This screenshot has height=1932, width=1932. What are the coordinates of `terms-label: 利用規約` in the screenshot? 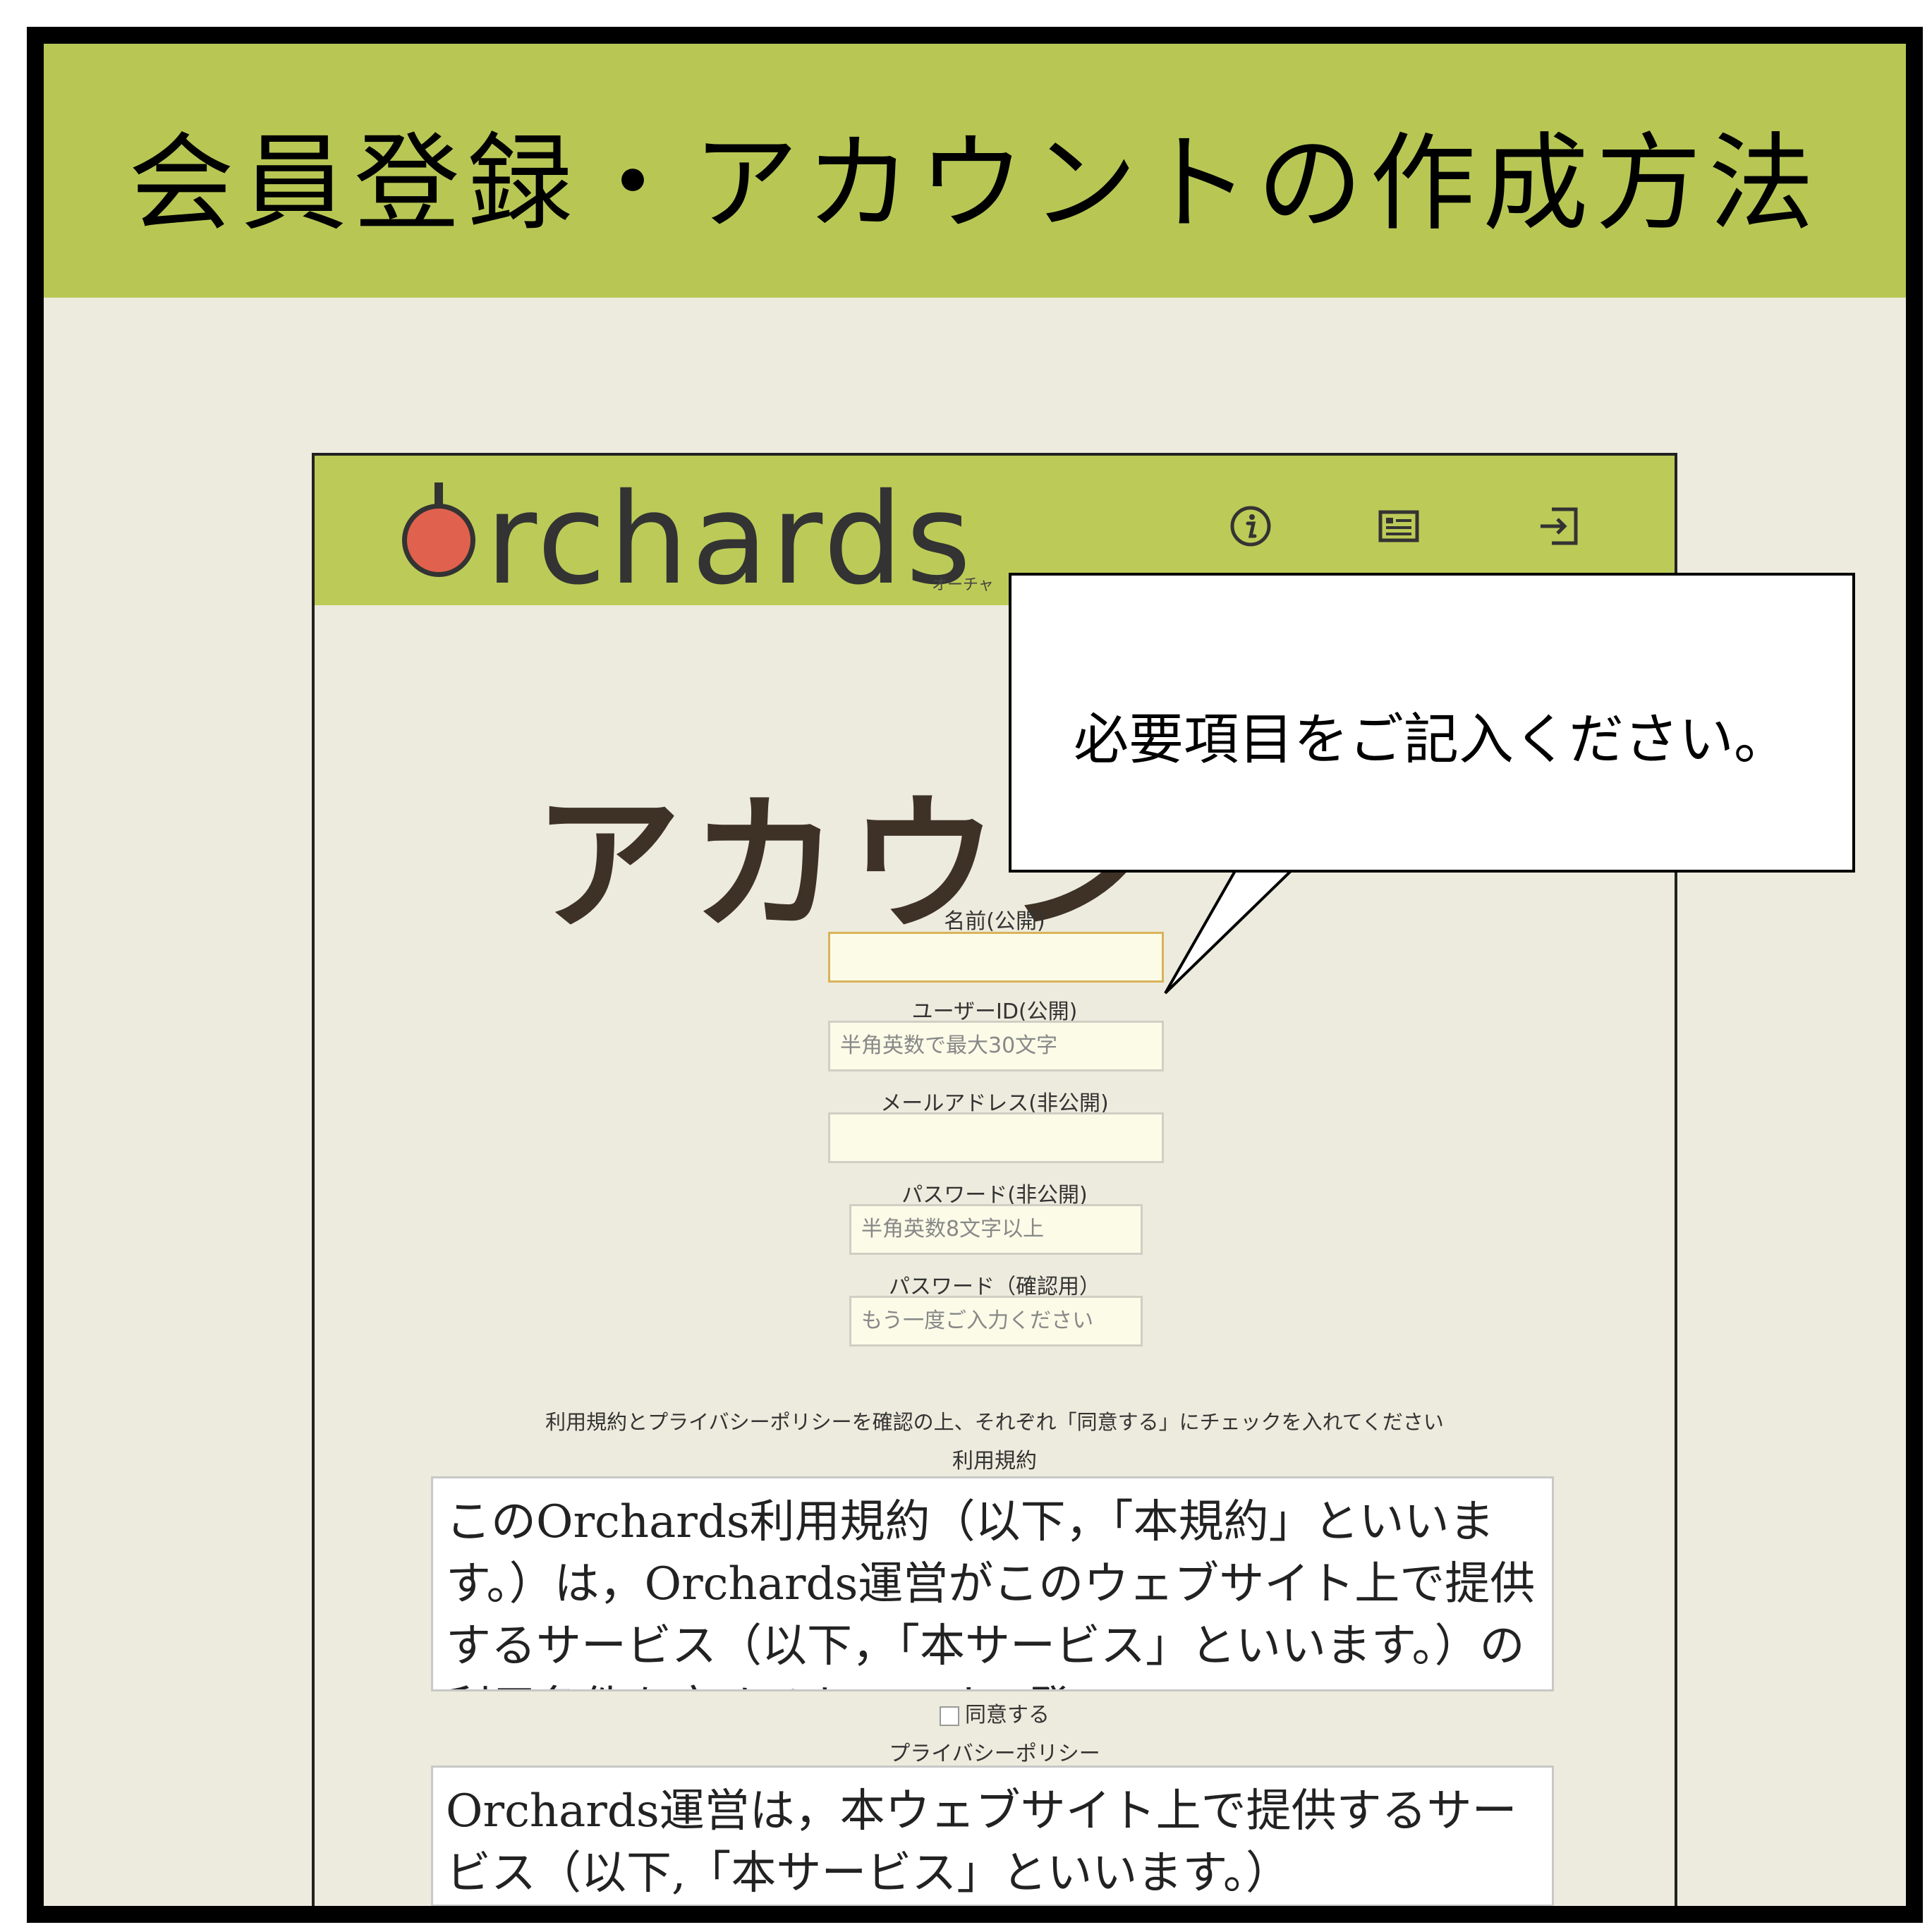 It's located at (994, 1462).